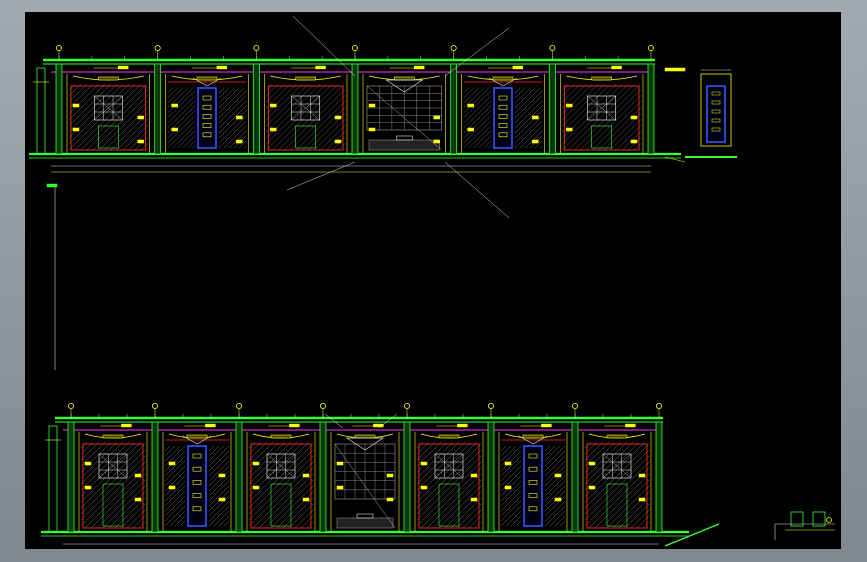 This screenshot has height=562, width=867. I want to click on reception-desk, so click(365, 523).